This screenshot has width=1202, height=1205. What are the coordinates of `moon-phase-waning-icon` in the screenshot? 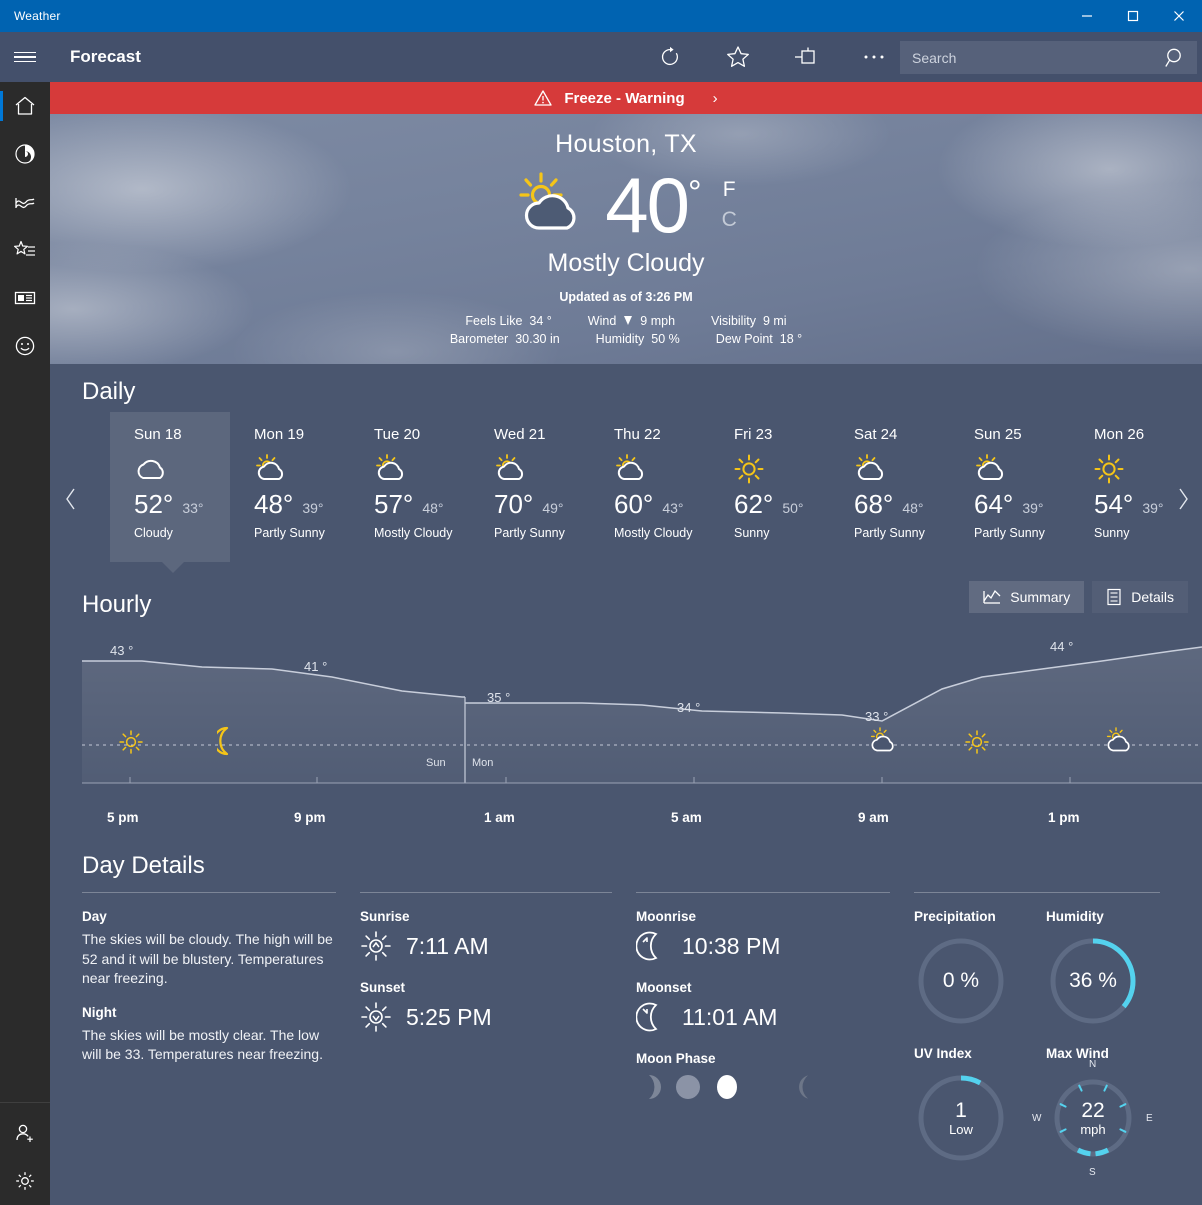 It's located at (688, 1087).